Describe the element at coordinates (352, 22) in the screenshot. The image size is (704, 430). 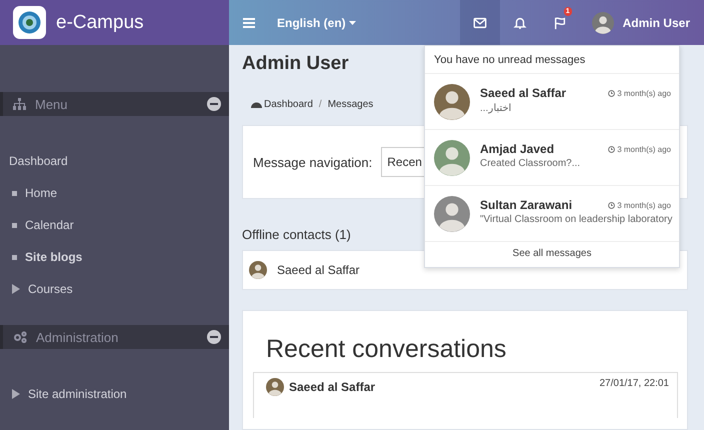
I see `caret-icon` at that location.